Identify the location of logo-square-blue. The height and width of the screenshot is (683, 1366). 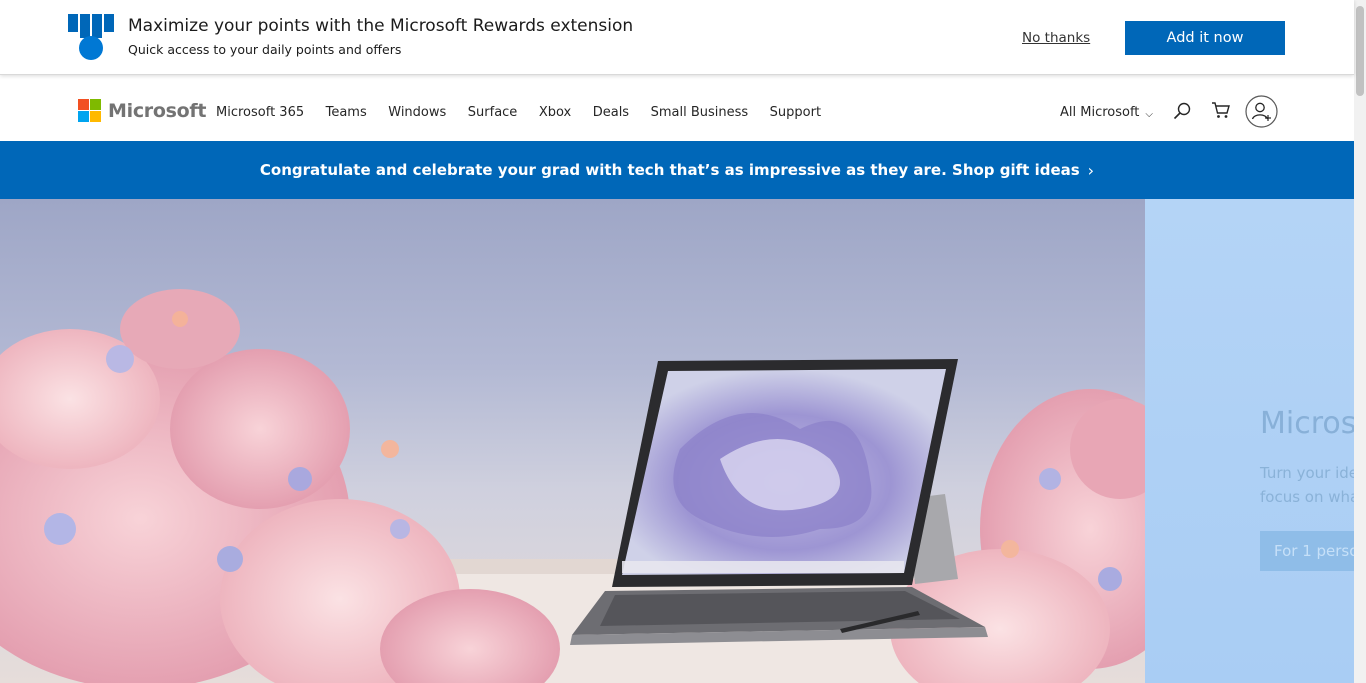
(83, 116).